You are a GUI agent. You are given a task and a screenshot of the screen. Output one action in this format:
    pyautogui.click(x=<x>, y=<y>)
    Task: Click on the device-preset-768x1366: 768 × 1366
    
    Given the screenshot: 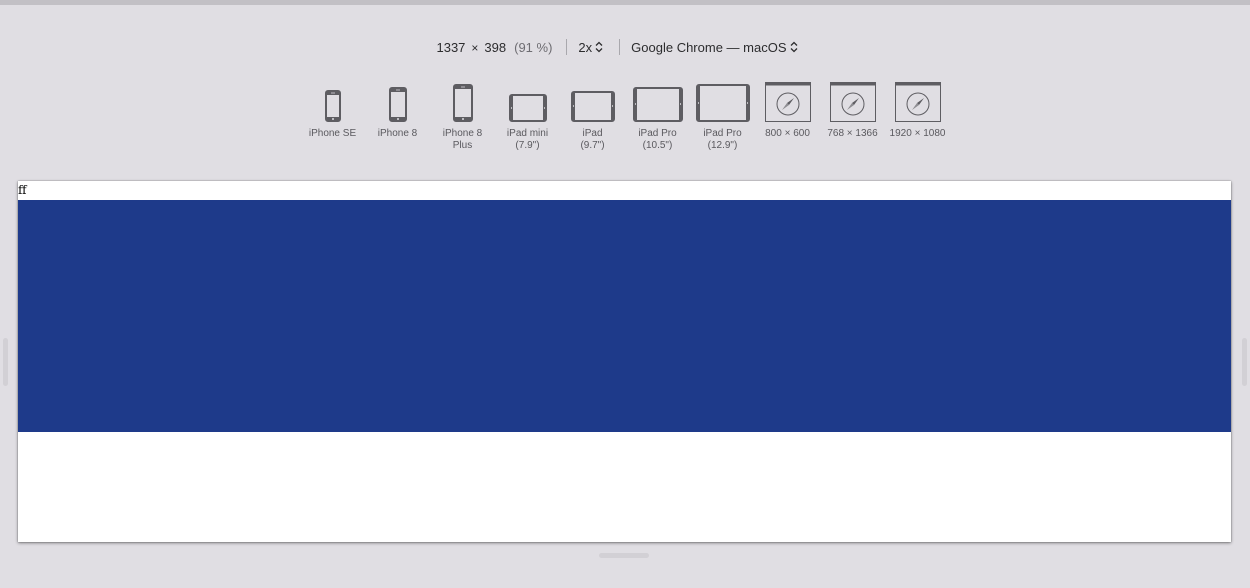 What is the action you would take?
    pyautogui.click(x=852, y=115)
    